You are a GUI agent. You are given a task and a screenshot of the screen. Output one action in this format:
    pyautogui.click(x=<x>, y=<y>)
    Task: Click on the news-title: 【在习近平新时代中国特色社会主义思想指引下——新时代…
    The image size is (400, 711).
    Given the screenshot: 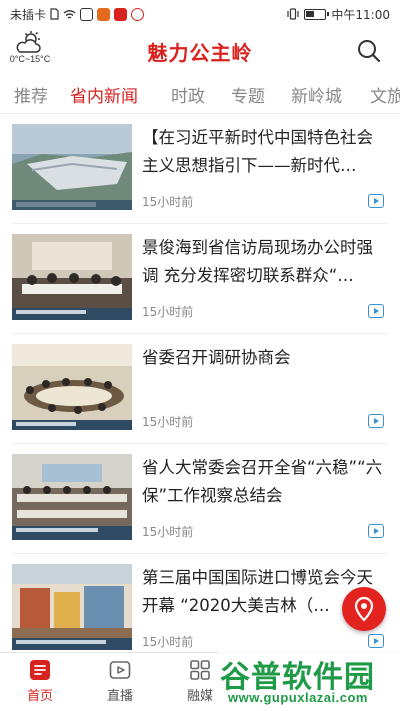 What is the action you would take?
    pyautogui.click(x=257, y=151)
    